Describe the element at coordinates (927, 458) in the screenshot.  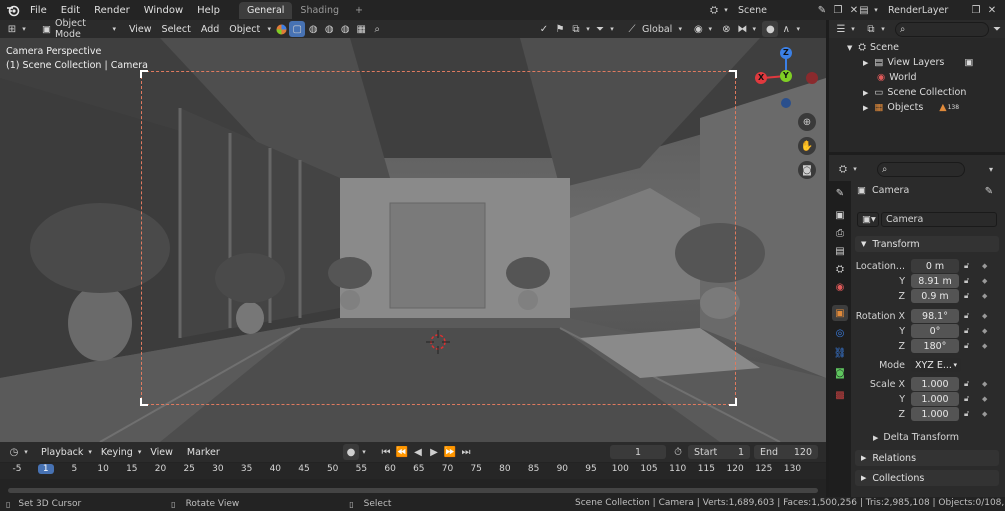
I see `relations-panel-header: ▶ Relations` at that location.